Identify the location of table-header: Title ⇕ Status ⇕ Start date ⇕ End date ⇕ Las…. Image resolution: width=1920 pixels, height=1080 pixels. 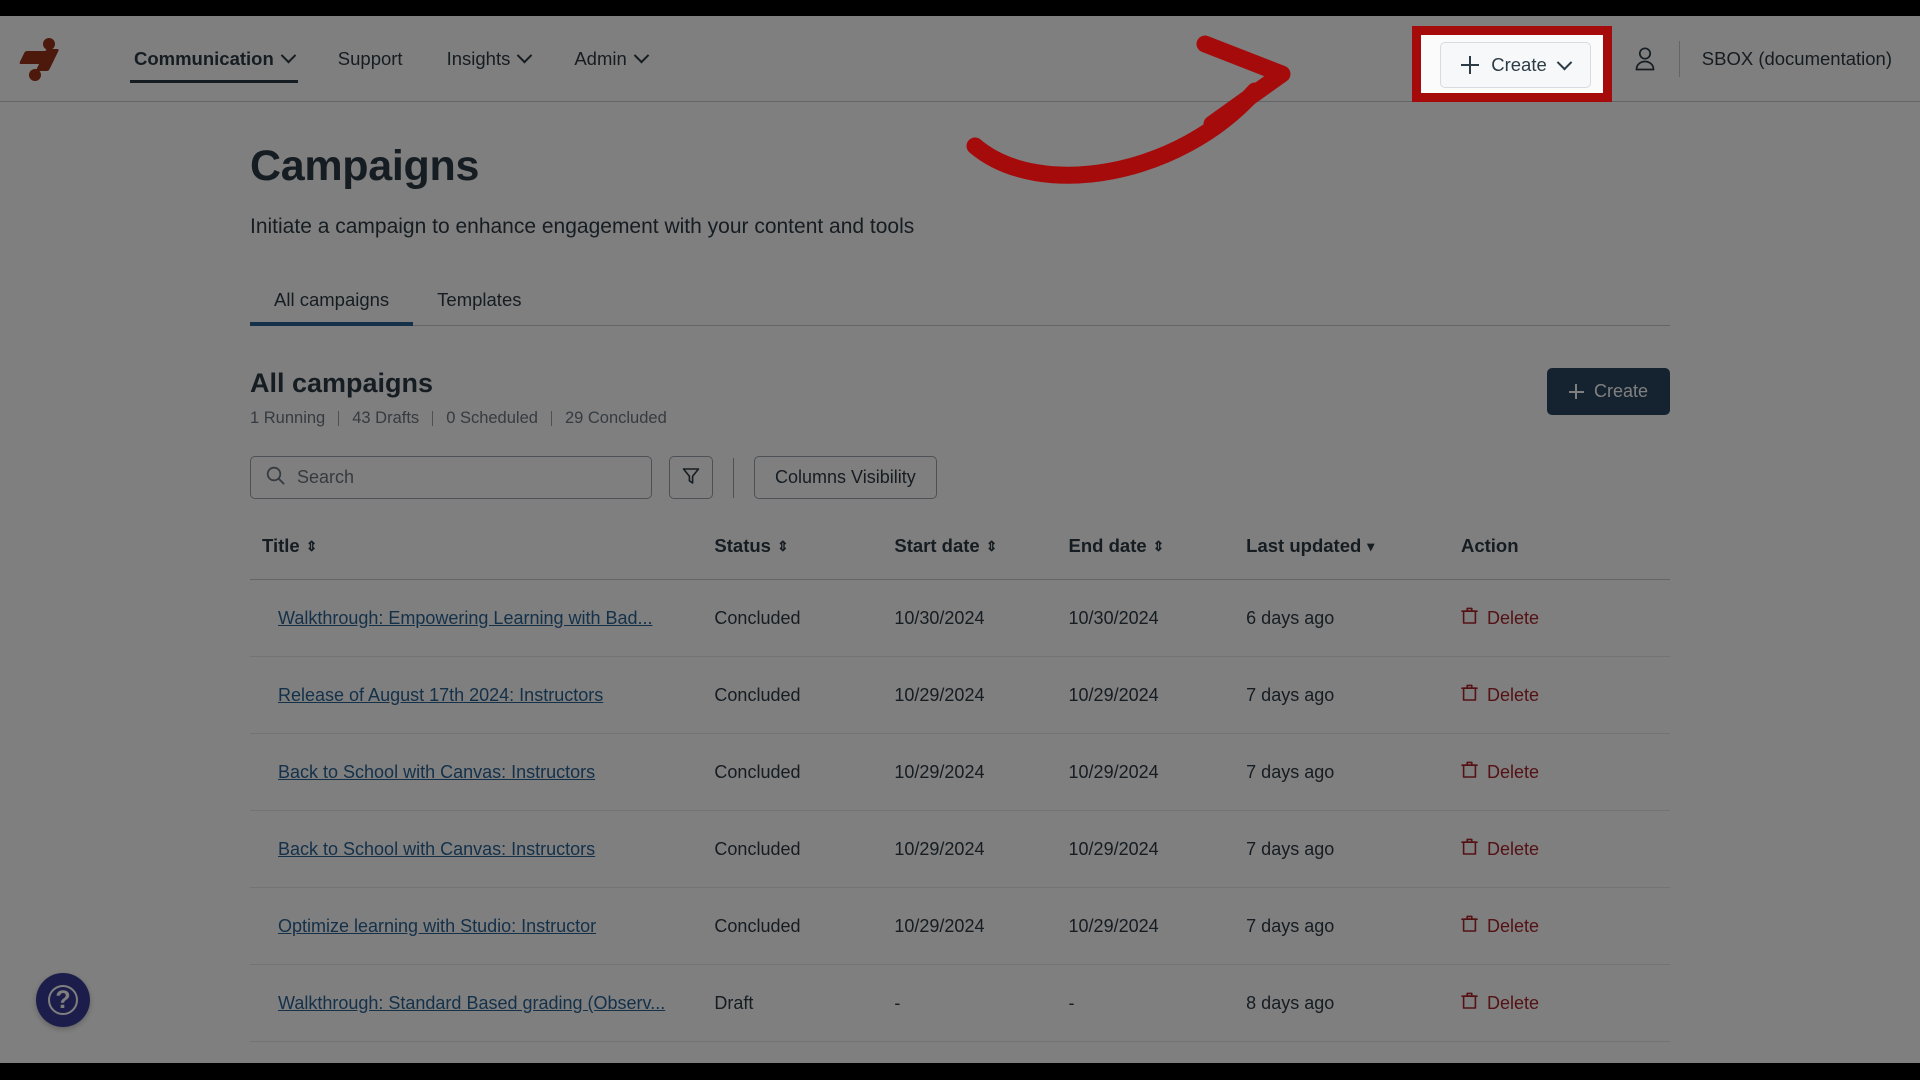
(960, 557).